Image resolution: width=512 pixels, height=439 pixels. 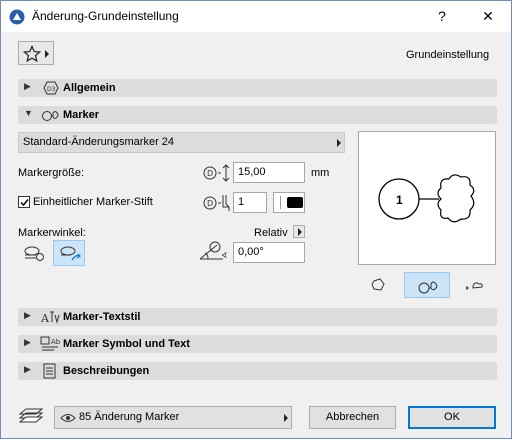 I want to click on angle-absolute-button, so click(x=34, y=253).